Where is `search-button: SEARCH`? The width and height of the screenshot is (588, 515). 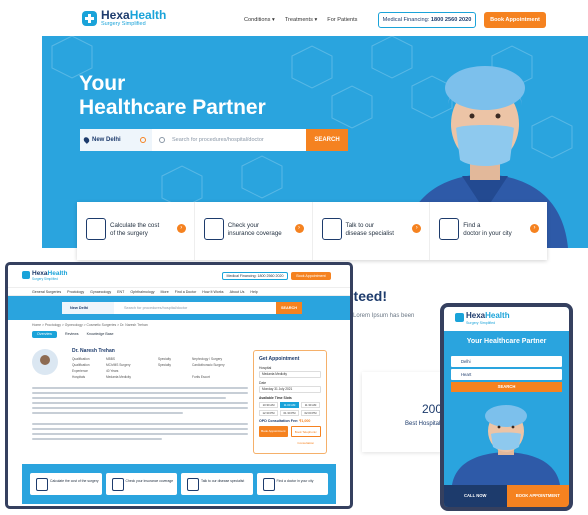
search-button: SEARCH is located at coordinates (327, 140).